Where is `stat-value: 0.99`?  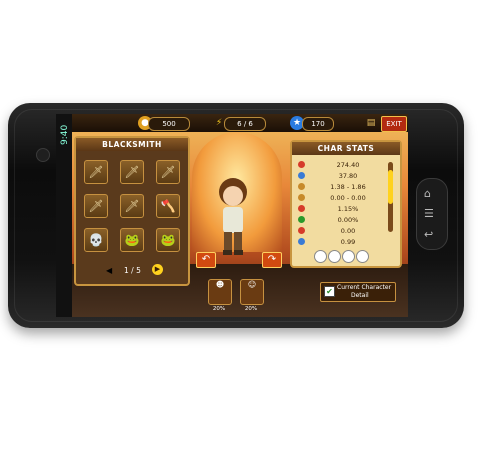 stat-value: 0.99 is located at coordinates (348, 242).